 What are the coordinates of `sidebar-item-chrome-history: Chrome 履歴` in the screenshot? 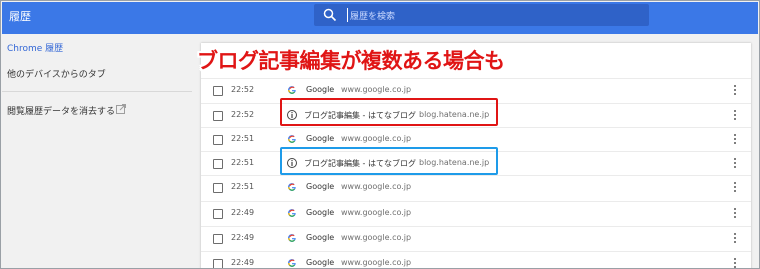 It's located at (35, 47).